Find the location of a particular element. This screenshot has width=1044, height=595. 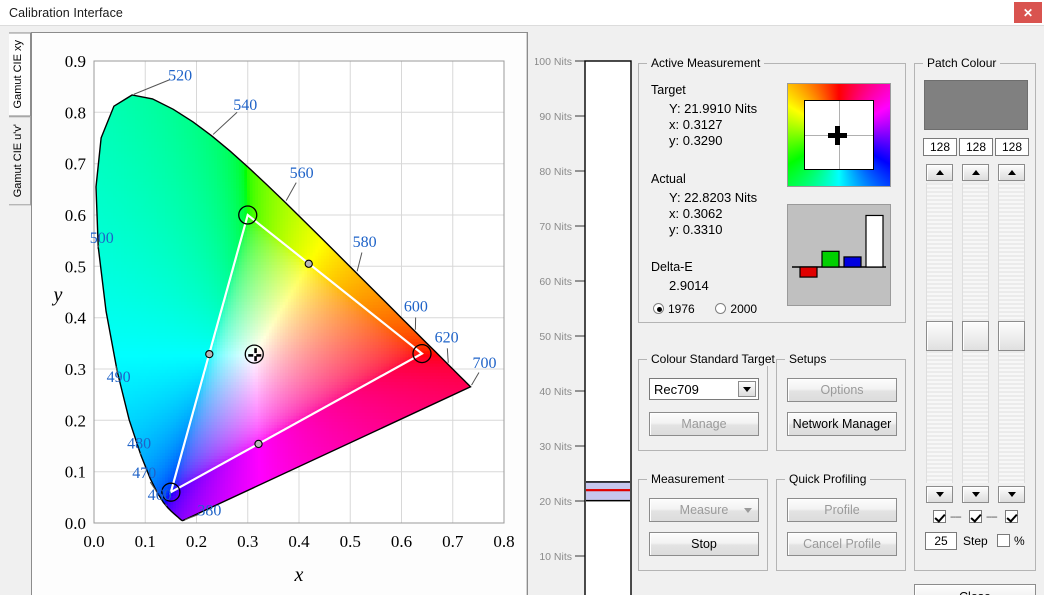

nits-label-40-Nits: 40 Nits is located at coordinates (555, 392).